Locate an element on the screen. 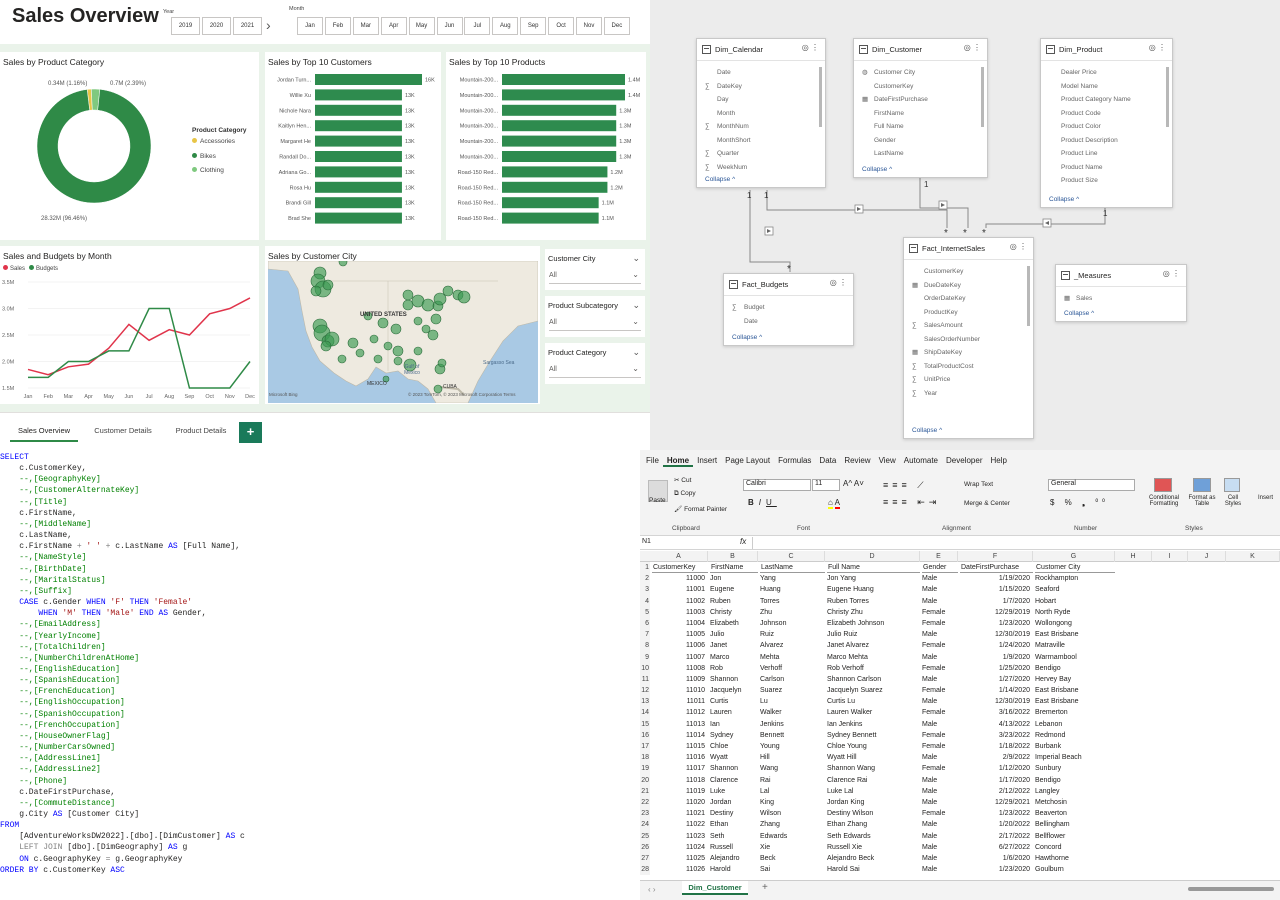  cell: Burbank is located at coordinates (1075, 746).